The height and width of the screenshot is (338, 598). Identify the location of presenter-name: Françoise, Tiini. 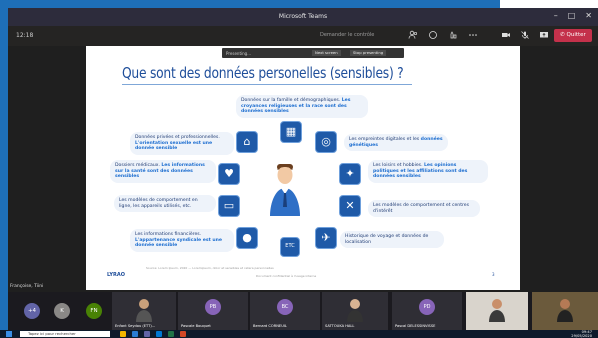
(27, 286).